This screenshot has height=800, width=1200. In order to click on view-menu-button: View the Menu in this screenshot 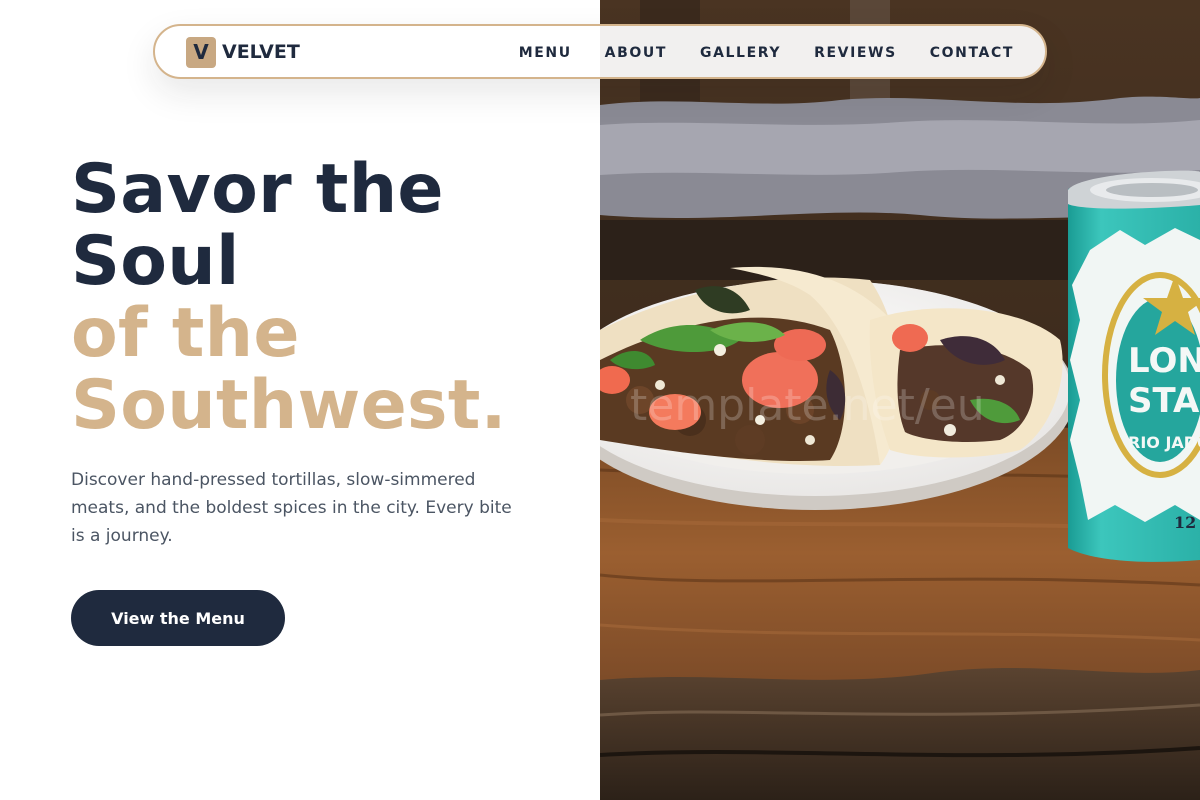, I will do `click(178, 618)`.